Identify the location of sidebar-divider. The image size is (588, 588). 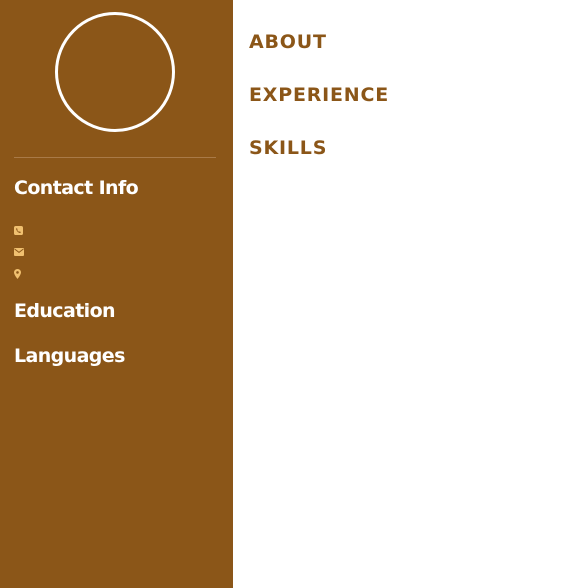
(115, 157).